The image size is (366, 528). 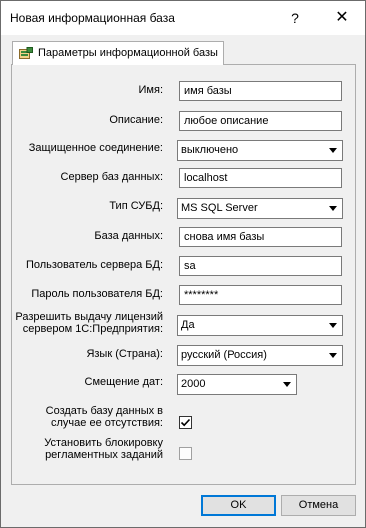 I want to click on name-field: имя базы, so click(x=260, y=91).